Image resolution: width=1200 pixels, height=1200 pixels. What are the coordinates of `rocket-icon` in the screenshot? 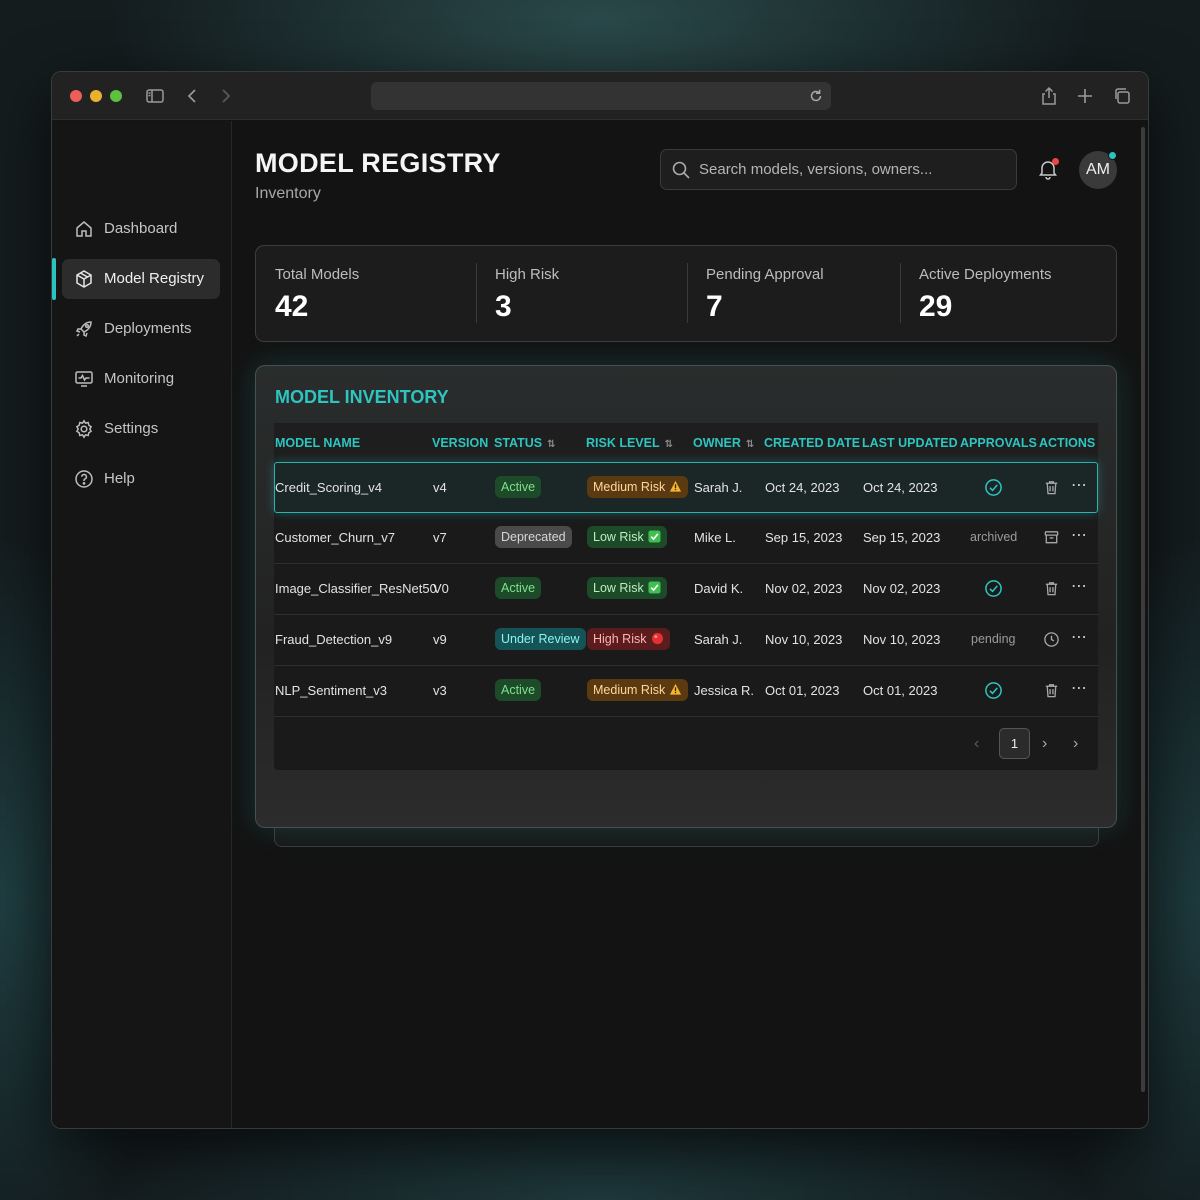 It's located at (84, 329).